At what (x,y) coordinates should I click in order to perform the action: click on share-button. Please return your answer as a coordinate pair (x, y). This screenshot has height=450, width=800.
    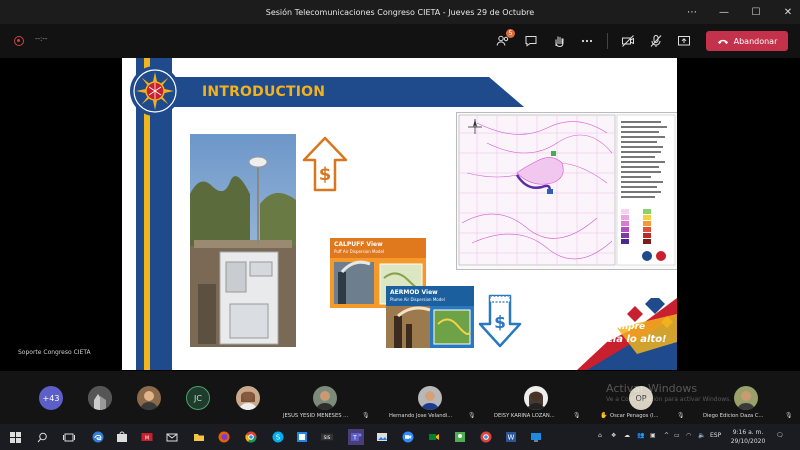
    Looking at the image, I should click on (684, 41).